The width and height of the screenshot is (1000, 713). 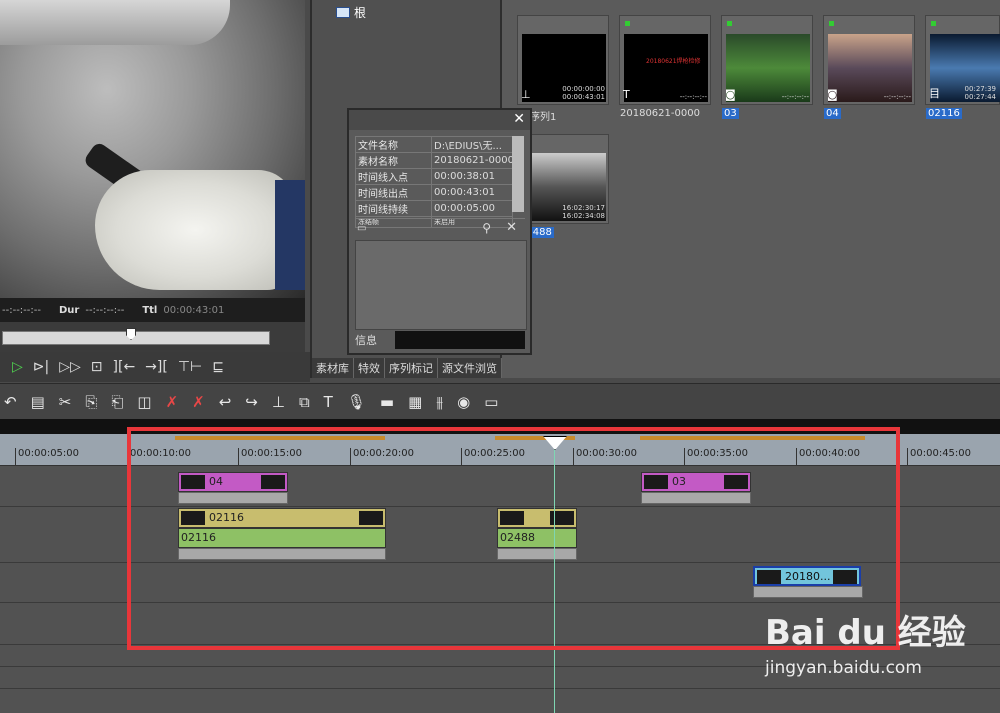 What do you see at coordinates (832, 113) in the screenshot?
I see `bin-clip-name: 04` at bounding box center [832, 113].